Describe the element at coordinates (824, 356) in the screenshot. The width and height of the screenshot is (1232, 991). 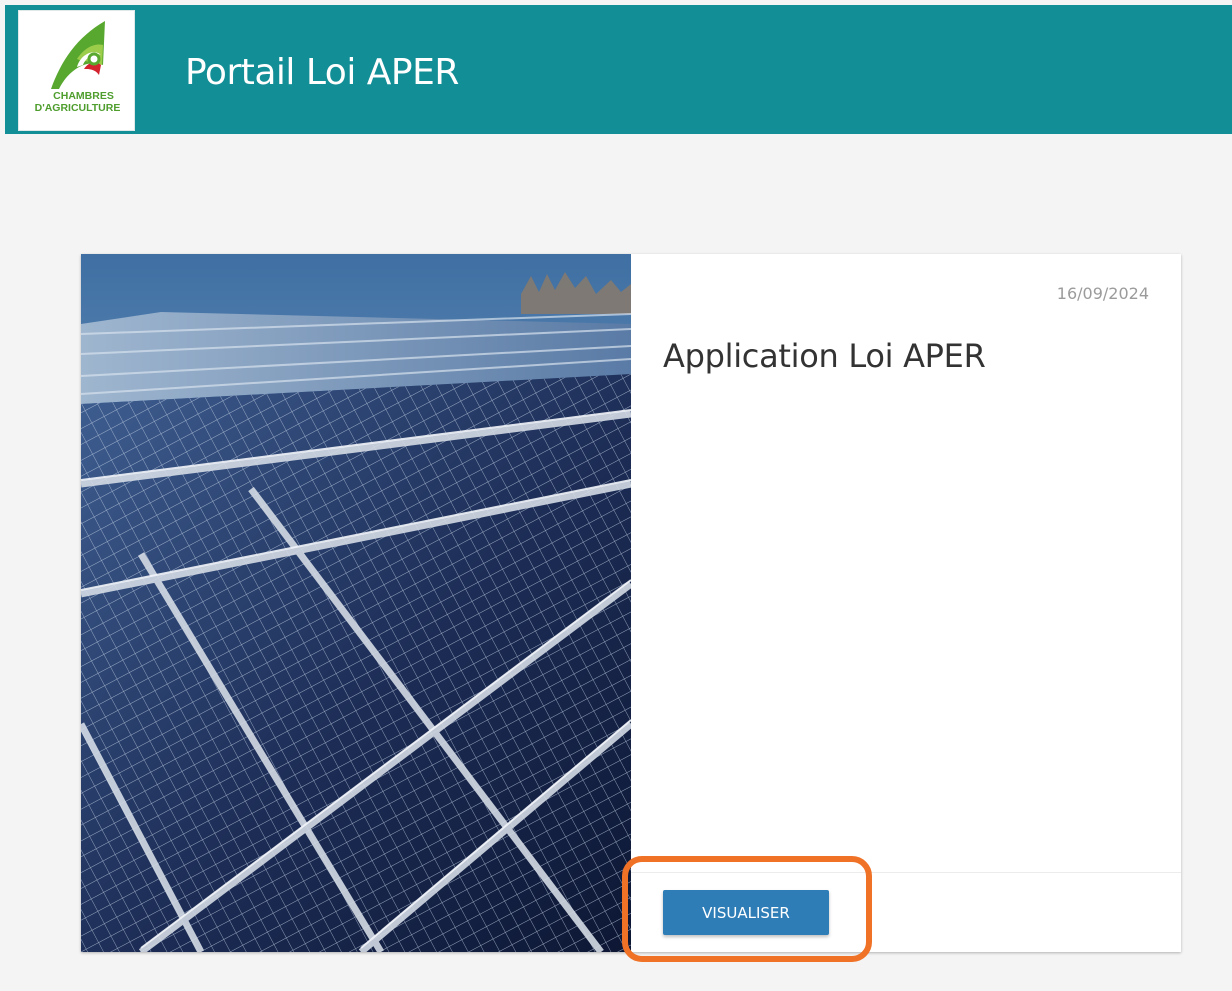
I see `card-title: Application Loi APER` at that location.